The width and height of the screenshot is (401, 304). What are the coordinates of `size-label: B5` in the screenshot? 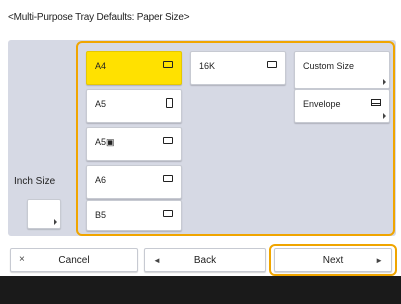 It's located at (101, 215).